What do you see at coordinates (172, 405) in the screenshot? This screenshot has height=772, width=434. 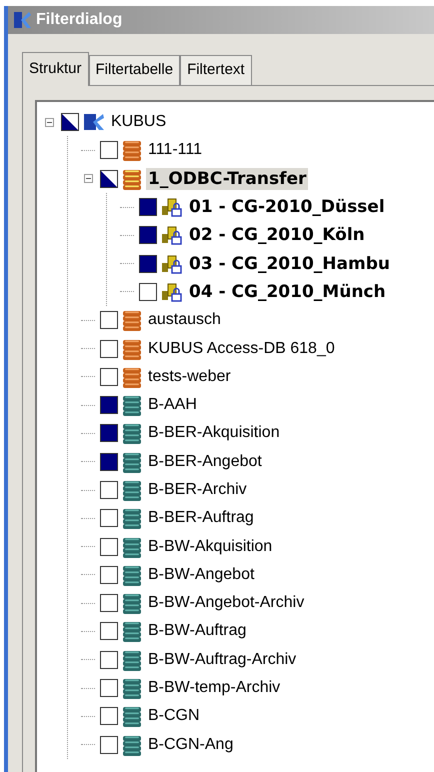 I see `tree-item-label: B-AAH` at bounding box center [172, 405].